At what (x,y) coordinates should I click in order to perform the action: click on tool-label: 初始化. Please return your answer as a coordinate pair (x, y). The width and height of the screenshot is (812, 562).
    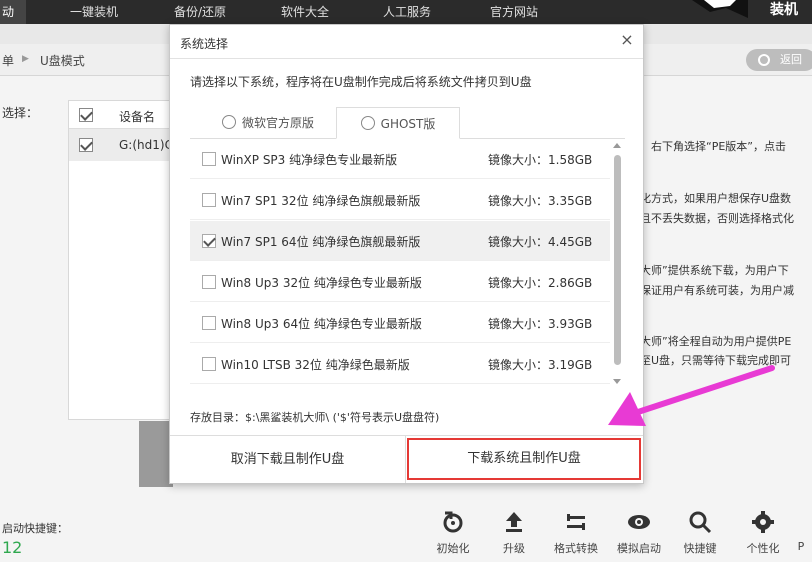
    Looking at the image, I should click on (453, 548).